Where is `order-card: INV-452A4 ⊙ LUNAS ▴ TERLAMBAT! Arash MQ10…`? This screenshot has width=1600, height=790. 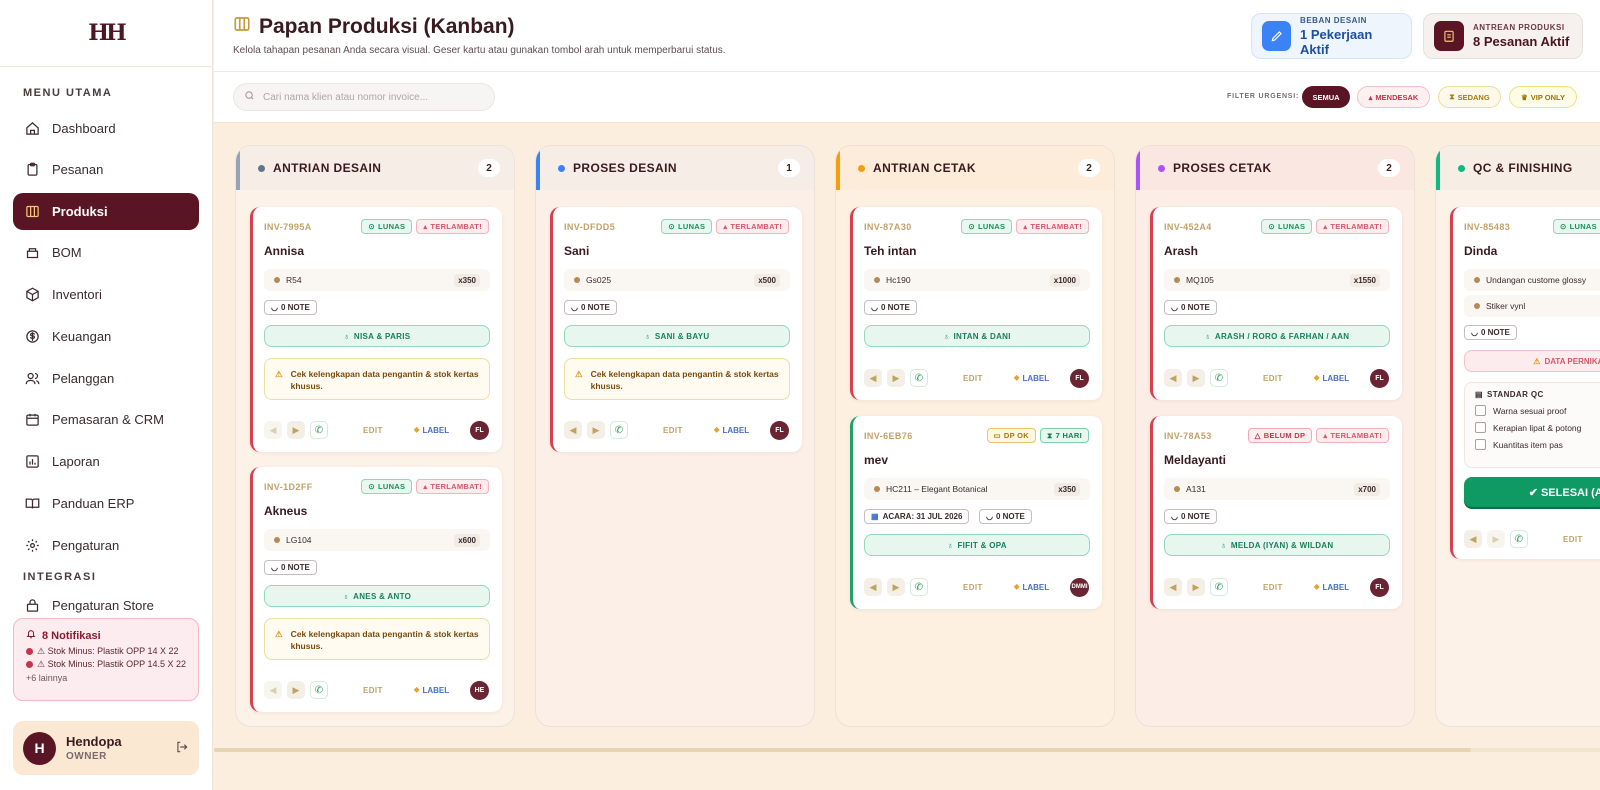
order-card: INV-452A4 ⊙ LUNAS ▴ TERLAMBAT! Arash MQ10… is located at coordinates (1276, 303).